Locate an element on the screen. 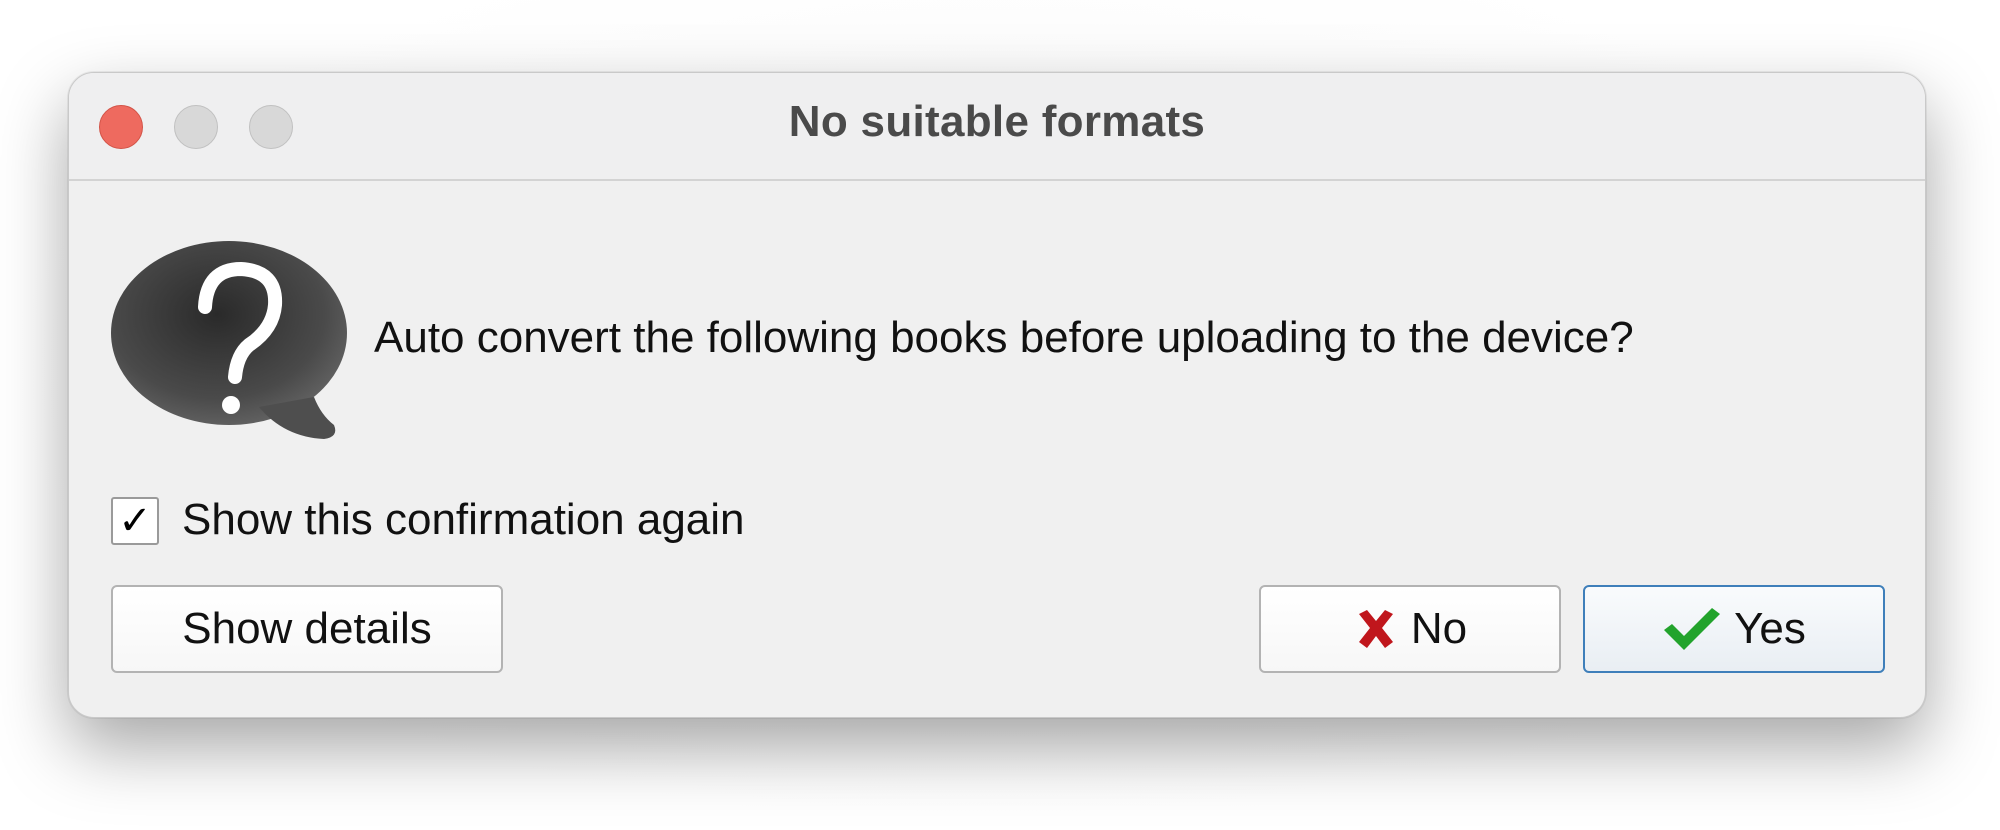 The width and height of the screenshot is (2000, 830). window-title: No suitable formats is located at coordinates (997, 121).